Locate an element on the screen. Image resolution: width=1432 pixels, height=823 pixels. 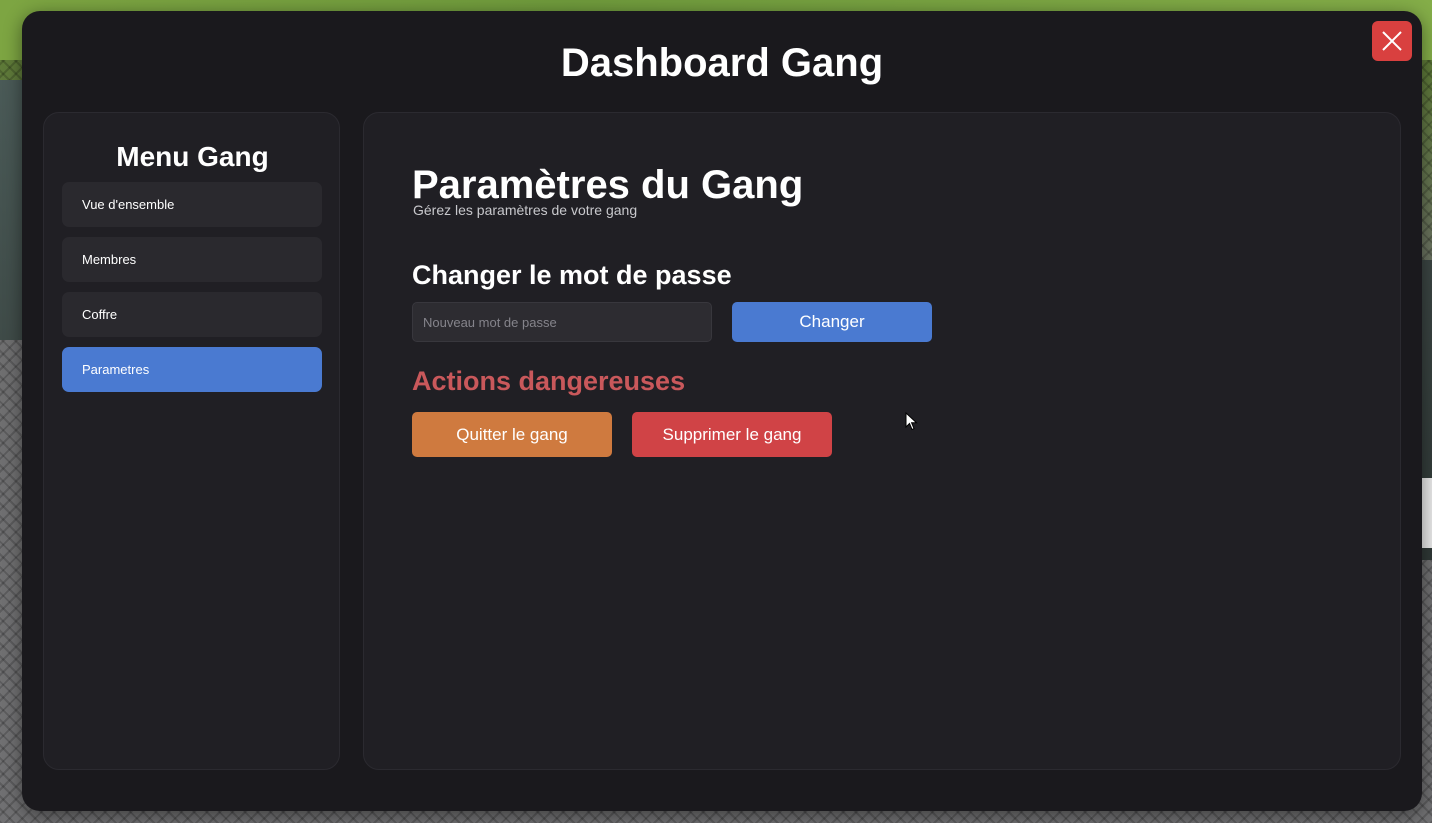
danger-section-title: Actions dangereuses is located at coordinates (549, 381).